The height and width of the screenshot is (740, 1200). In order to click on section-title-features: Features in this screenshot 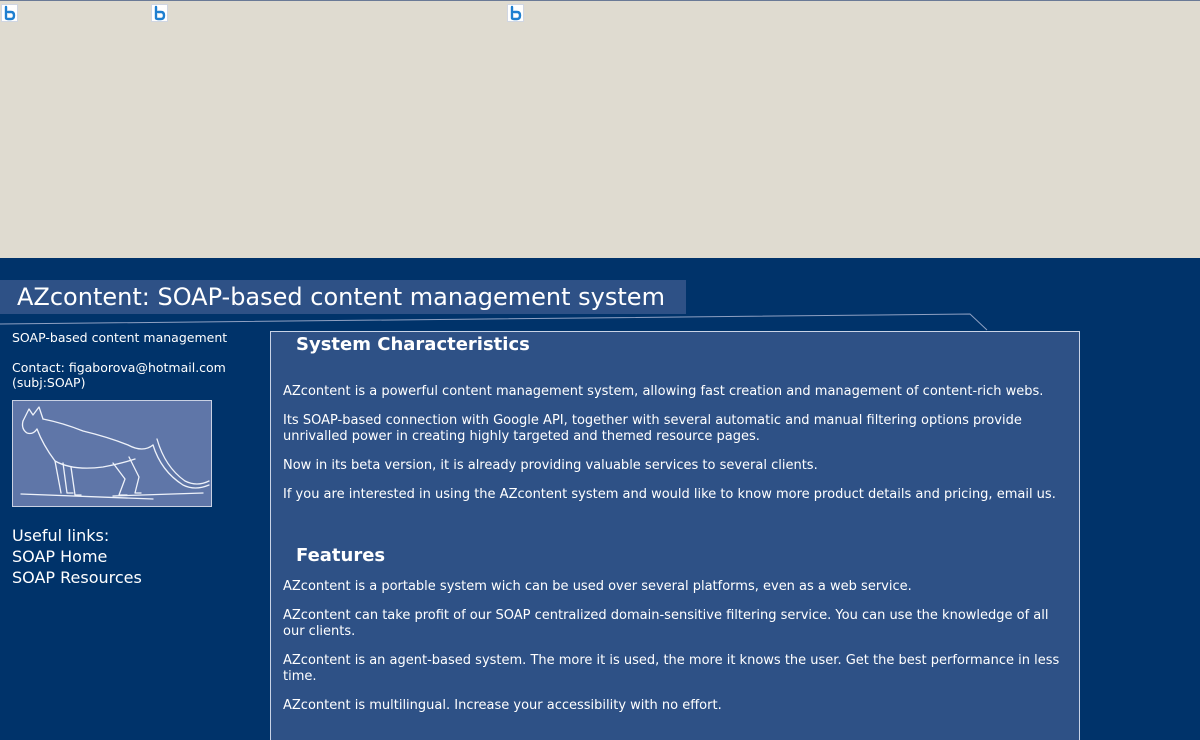, I will do `click(341, 555)`.